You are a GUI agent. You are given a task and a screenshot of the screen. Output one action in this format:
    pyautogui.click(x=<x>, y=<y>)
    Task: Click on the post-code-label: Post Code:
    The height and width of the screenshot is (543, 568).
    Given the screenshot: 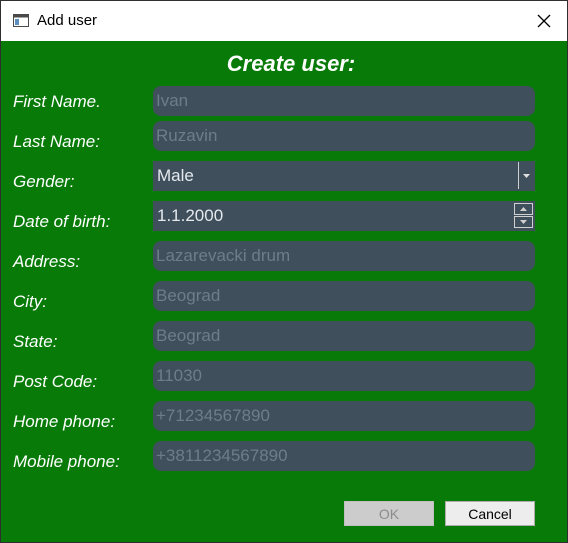 What is the action you would take?
    pyautogui.click(x=55, y=381)
    